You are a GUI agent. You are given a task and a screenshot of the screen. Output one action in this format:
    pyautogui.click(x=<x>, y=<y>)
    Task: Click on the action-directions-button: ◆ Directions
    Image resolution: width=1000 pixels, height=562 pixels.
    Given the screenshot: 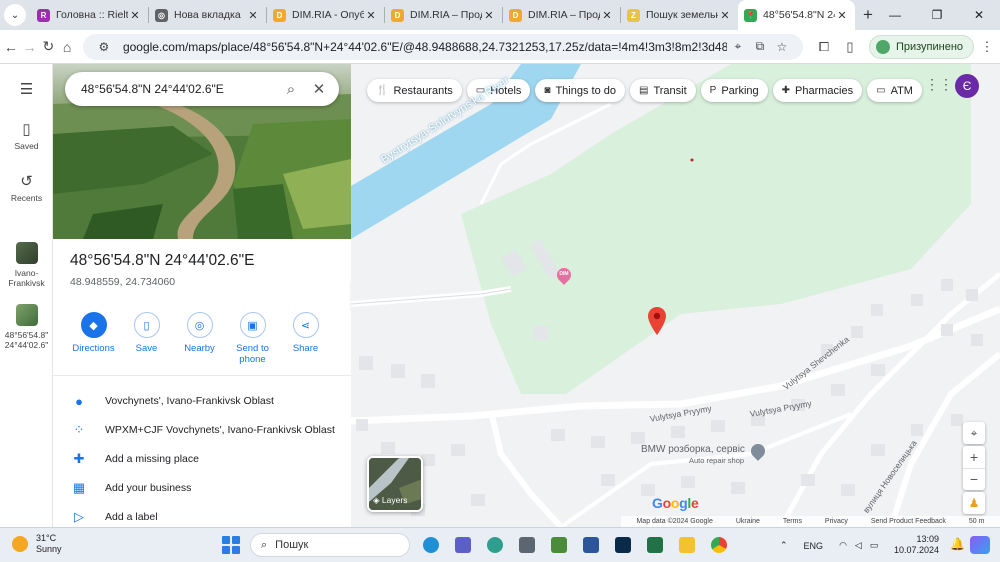 What is the action you would take?
    pyautogui.click(x=93, y=338)
    